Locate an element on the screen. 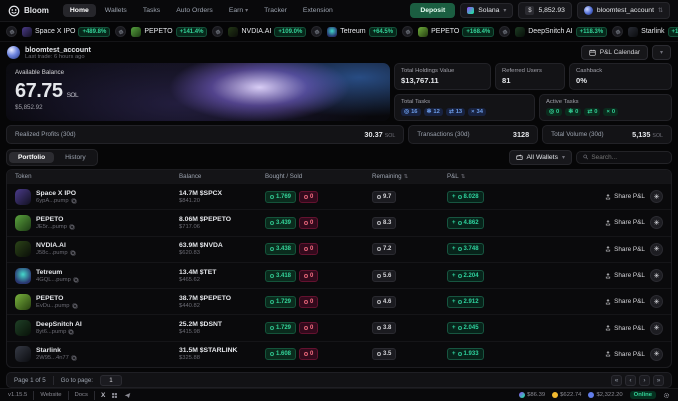 This screenshot has height=401, width=678. brand-logo: Bloom is located at coordinates (28, 11).